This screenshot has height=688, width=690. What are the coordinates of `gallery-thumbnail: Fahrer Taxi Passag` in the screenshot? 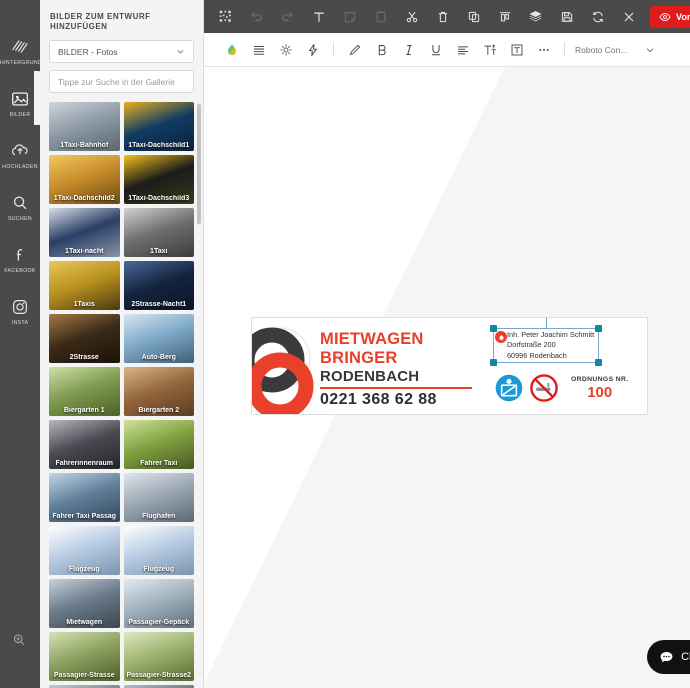 It's located at (84, 498).